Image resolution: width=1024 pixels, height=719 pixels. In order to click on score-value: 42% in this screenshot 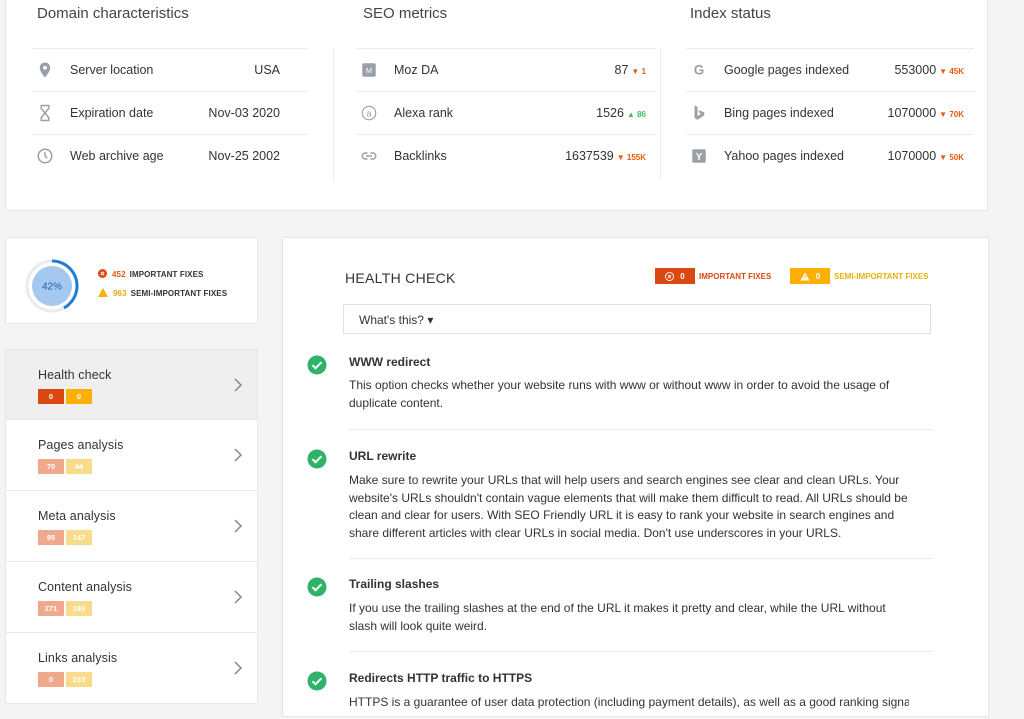, I will do `click(52, 287)`.